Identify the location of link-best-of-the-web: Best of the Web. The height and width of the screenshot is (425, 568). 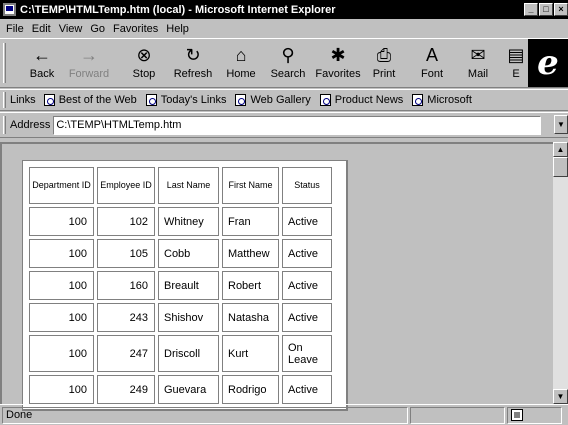
(90, 100).